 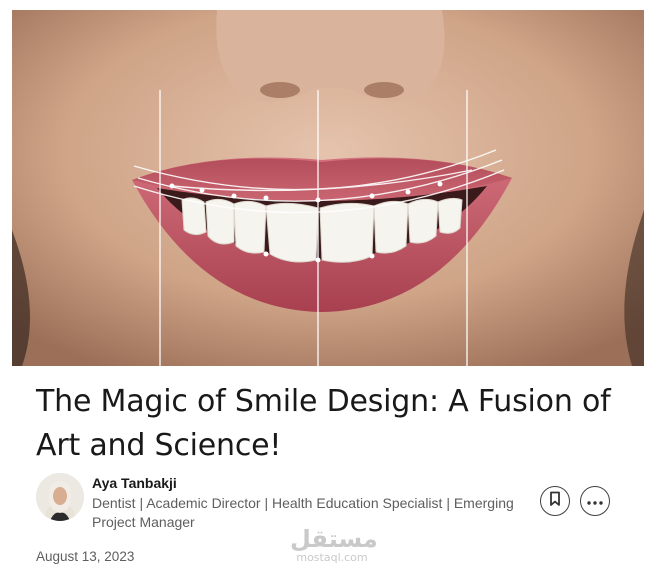 I want to click on ellipsis-icon, so click(x=595, y=501).